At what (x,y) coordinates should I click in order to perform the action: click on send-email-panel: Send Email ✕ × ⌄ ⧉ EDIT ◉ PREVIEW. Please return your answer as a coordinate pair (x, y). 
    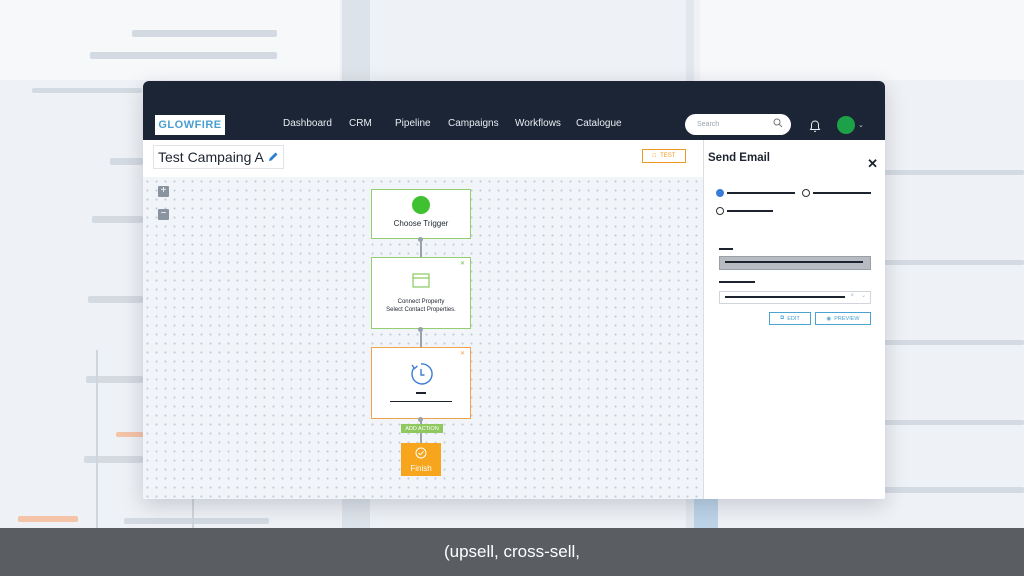
    Looking at the image, I should click on (794, 319).